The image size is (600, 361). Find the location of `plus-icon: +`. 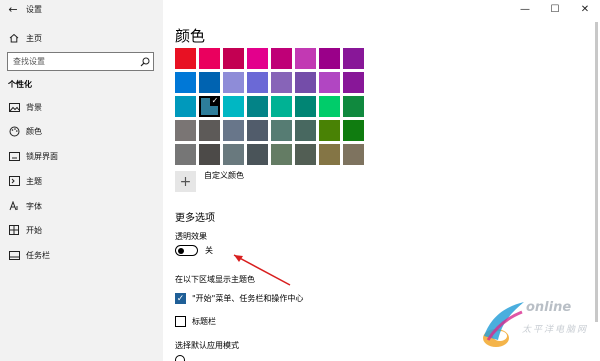

plus-icon: + is located at coordinates (185, 181).